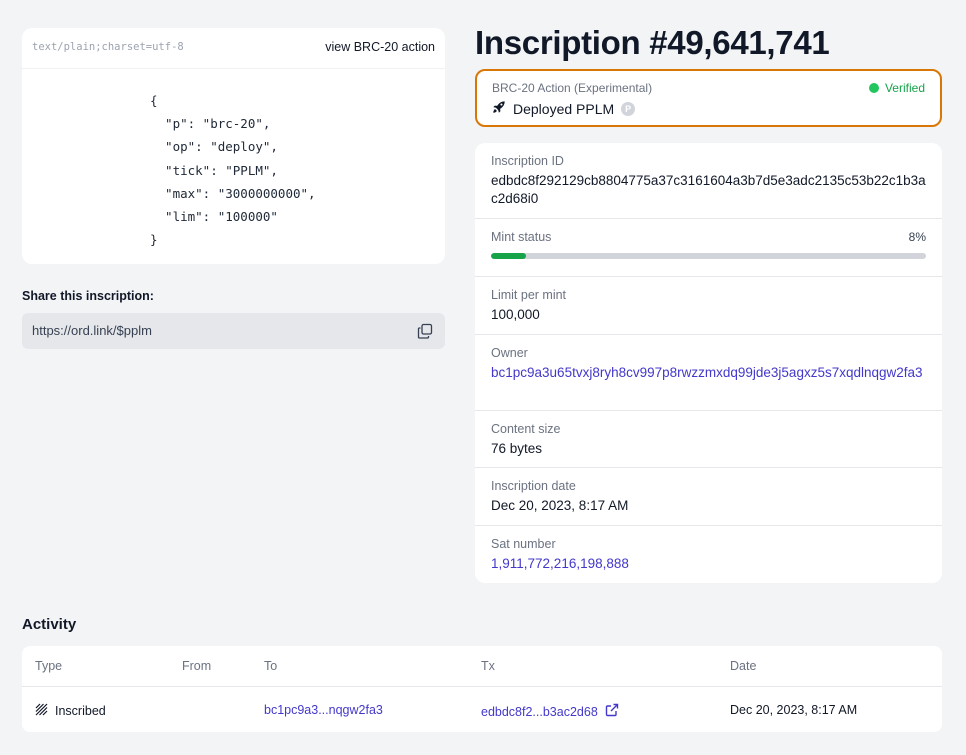  What do you see at coordinates (88, 296) in the screenshot?
I see `share-label: Share this inscription:` at bounding box center [88, 296].